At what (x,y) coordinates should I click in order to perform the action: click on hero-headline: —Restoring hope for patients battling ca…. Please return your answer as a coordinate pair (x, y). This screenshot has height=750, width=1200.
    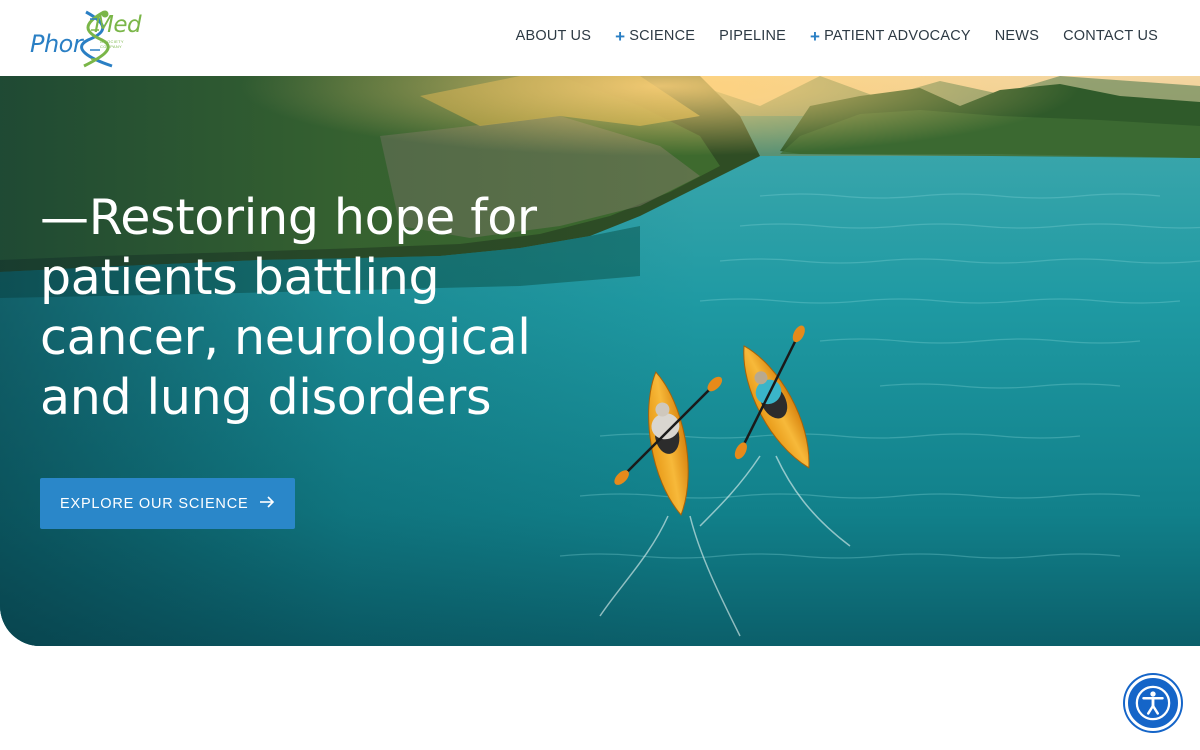
    Looking at the image, I should click on (288, 307).